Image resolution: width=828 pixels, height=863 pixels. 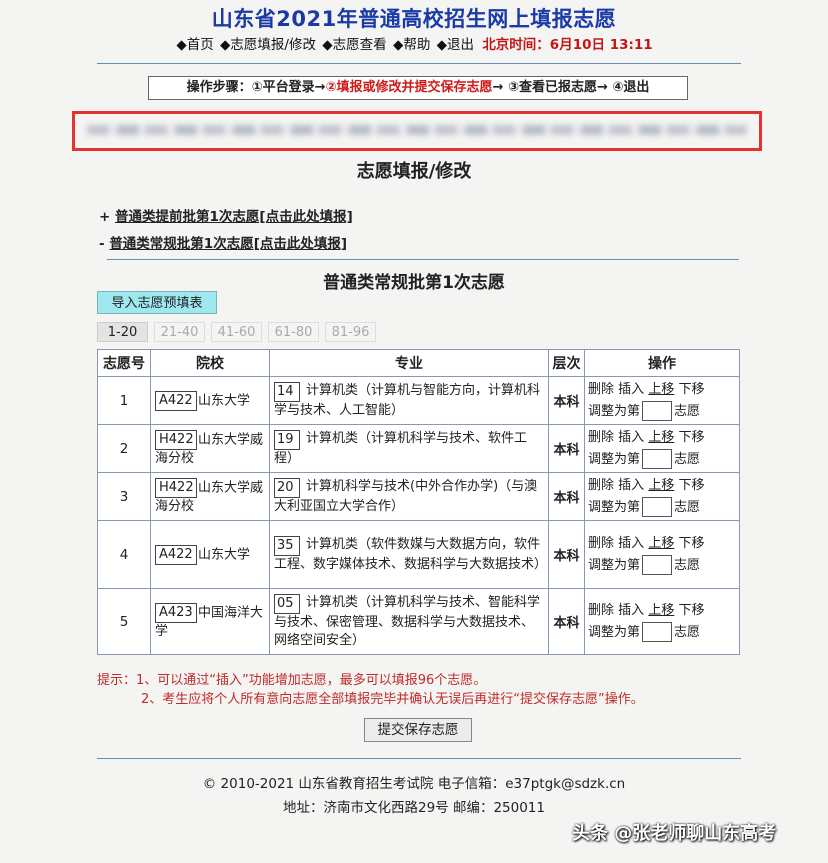 What do you see at coordinates (409, 400) in the screenshot?
I see `major-cell: 14 计算机类（计算机与智能方向，计算机科学与技术、人工智能）` at bounding box center [409, 400].